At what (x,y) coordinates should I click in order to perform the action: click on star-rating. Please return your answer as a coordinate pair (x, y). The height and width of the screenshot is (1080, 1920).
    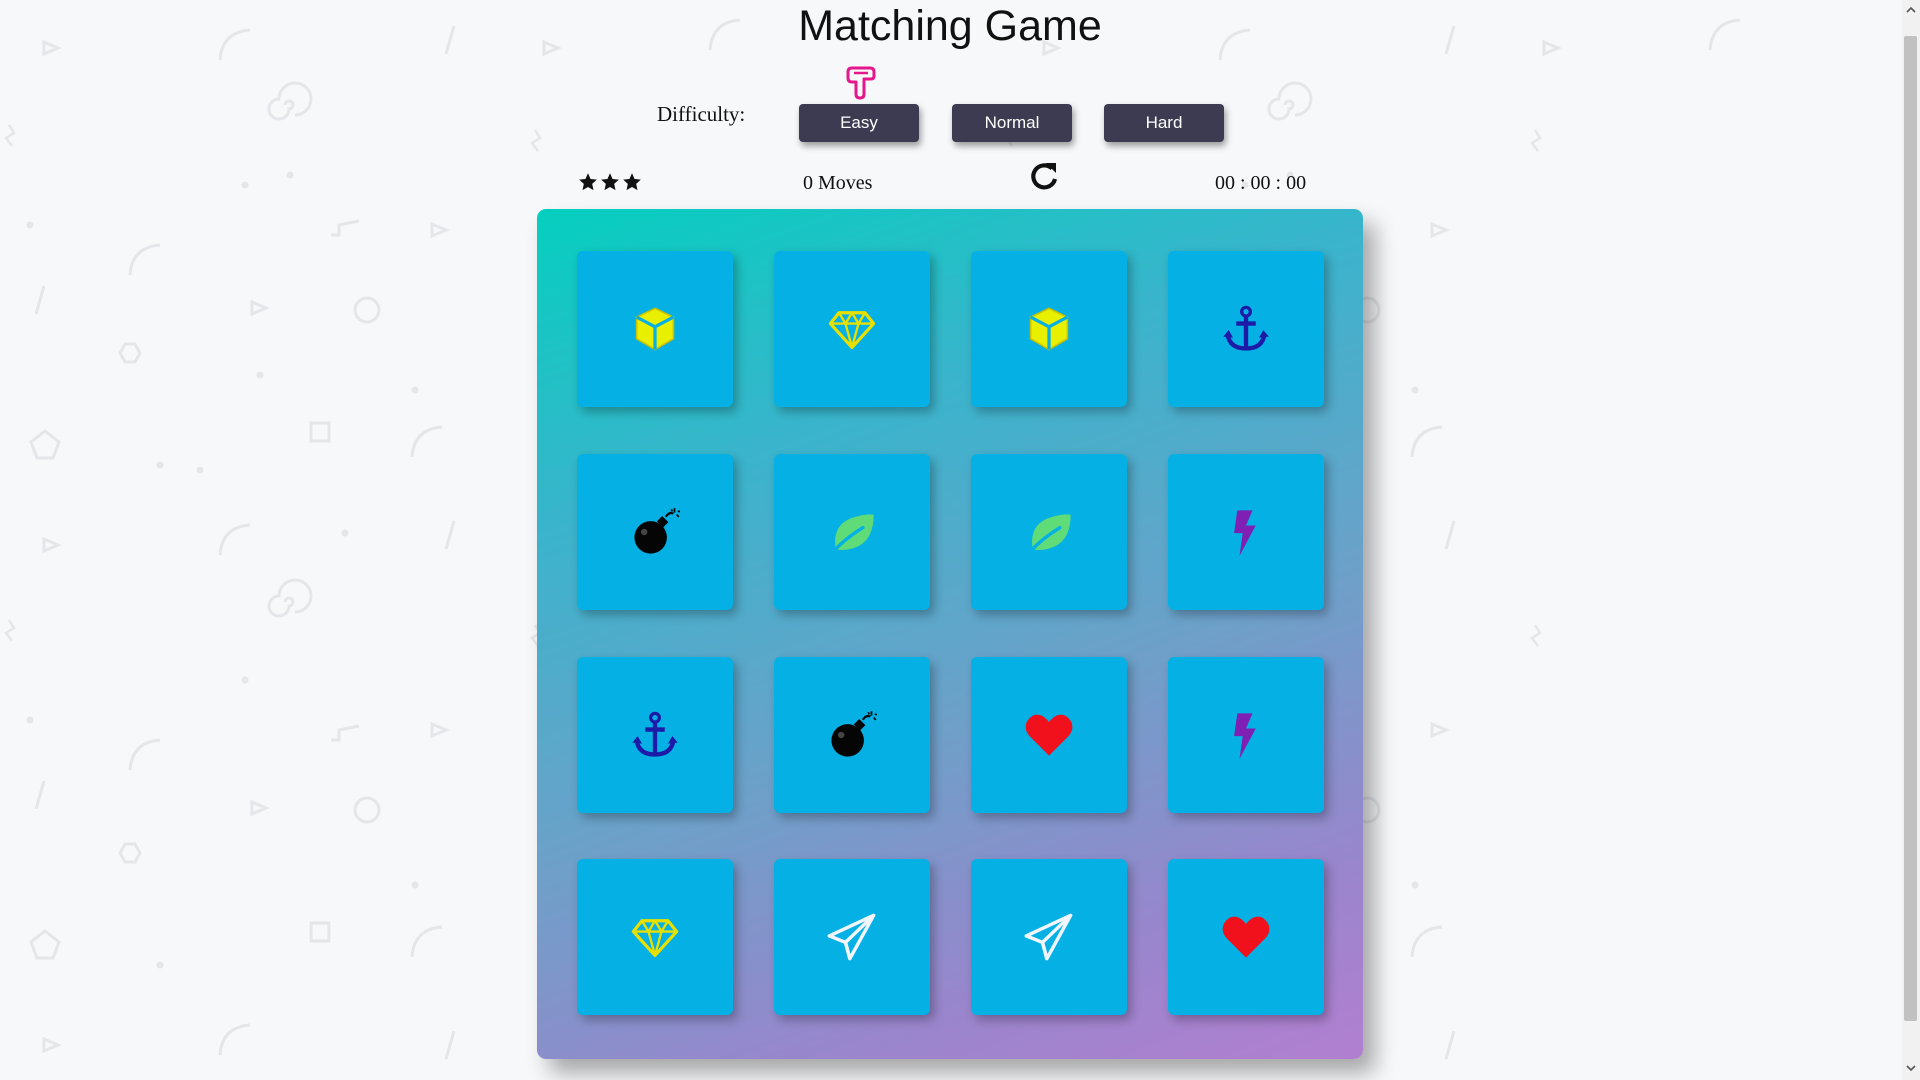
    Looking at the image, I should click on (610, 182).